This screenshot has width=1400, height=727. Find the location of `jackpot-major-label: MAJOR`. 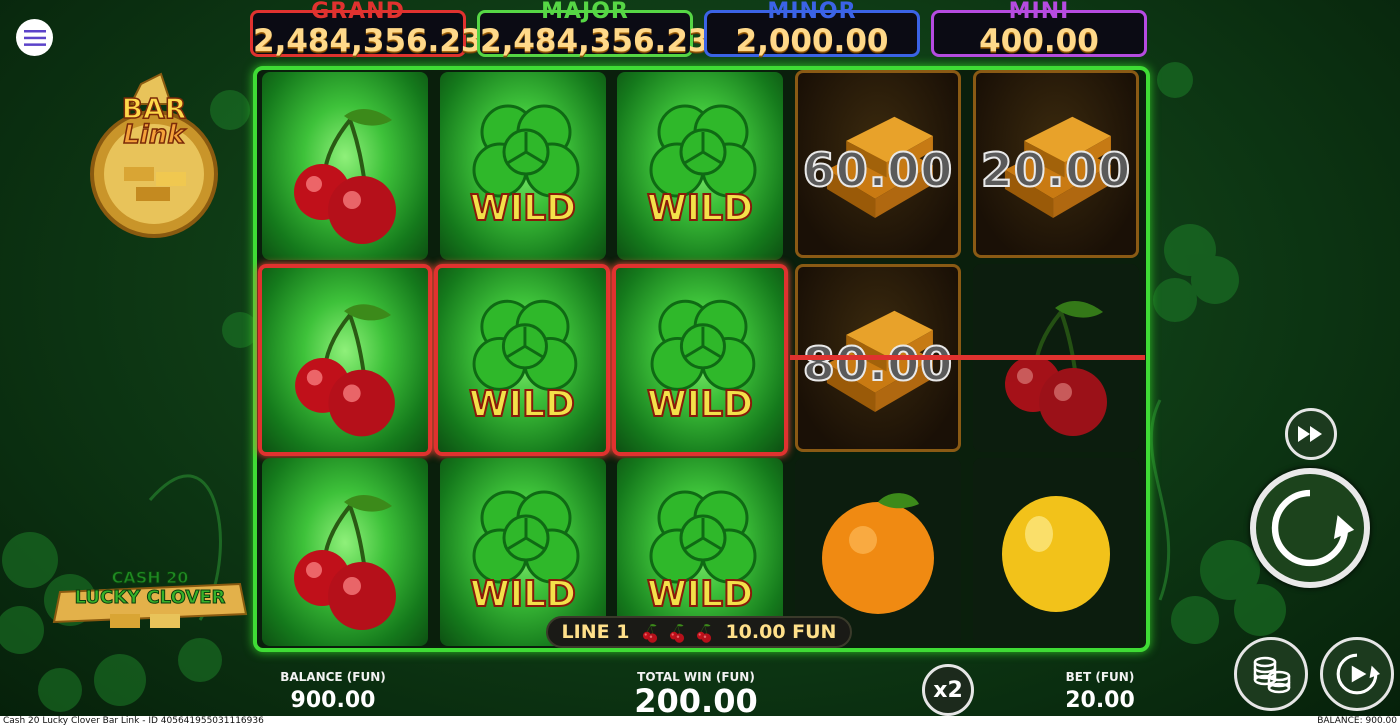

jackpot-major-label: MAJOR is located at coordinates (585, 12).